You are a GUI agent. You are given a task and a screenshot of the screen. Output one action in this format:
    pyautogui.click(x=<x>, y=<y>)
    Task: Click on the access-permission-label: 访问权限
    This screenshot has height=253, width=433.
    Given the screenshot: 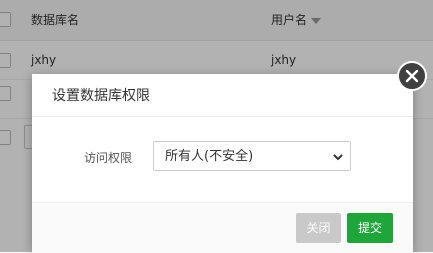 What is the action you would take?
    pyautogui.click(x=108, y=158)
    